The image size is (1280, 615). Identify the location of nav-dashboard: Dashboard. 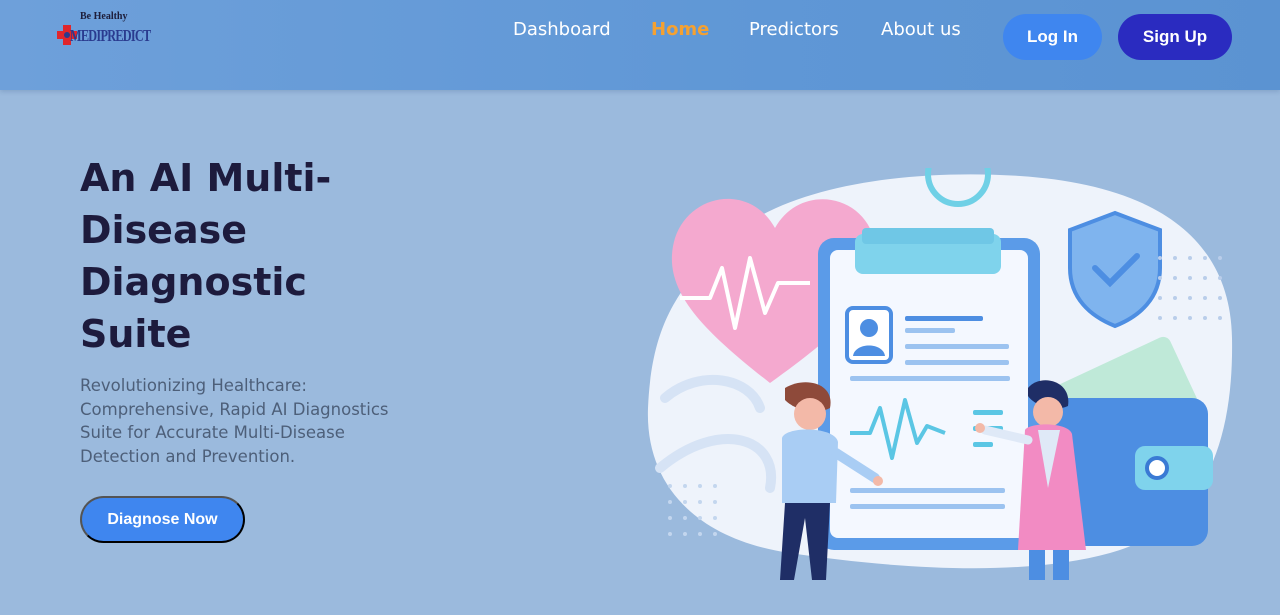
(562, 29).